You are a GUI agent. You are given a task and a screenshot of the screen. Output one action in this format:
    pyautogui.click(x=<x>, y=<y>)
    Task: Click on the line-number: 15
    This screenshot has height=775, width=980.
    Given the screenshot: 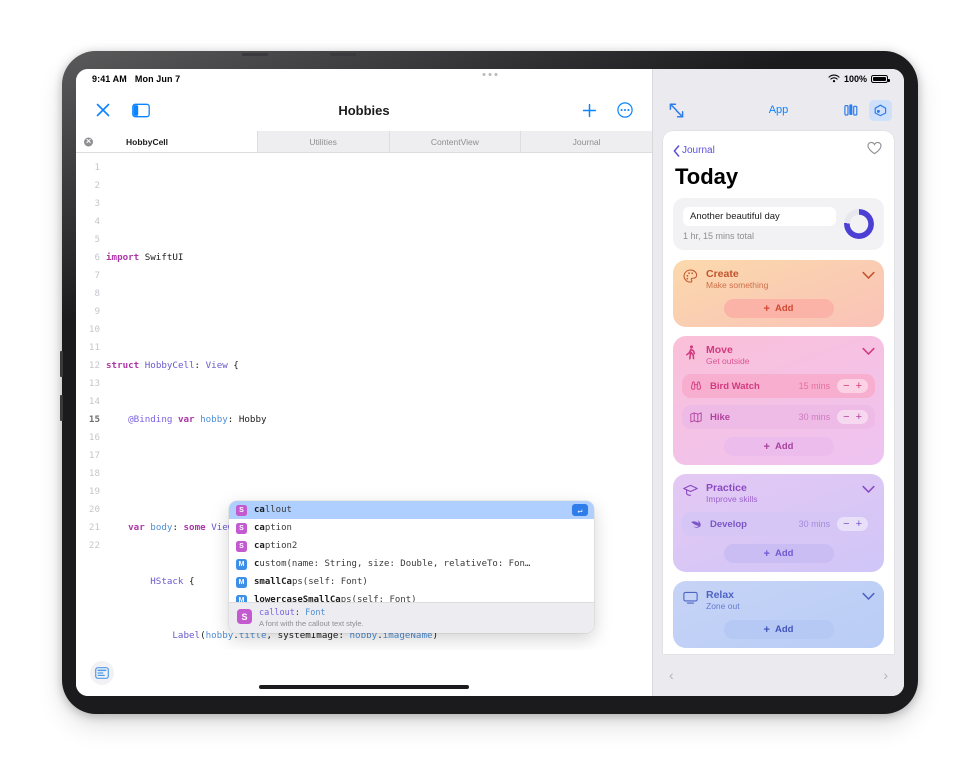 What is the action you would take?
    pyautogui.click(x=94, y=419)
    